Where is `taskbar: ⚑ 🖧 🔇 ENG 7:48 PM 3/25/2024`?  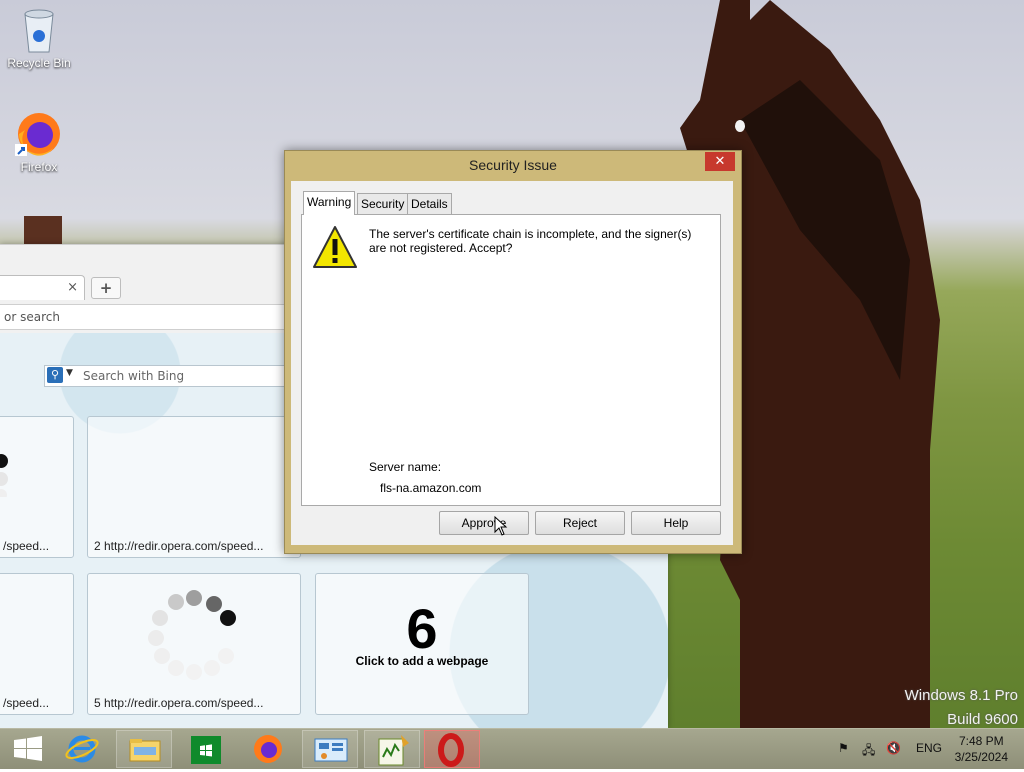 taskbar: ⚑ 🖧 🔇 ENG 7:48 PM 3/25/2024 is located at coordinates (512, 748).